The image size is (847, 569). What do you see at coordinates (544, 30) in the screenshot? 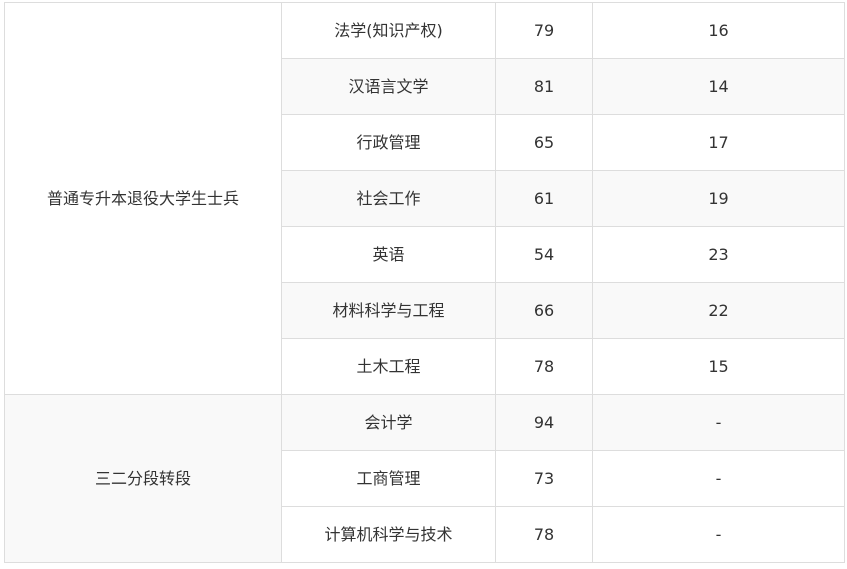
I see `score-cell: 79` at bounding box center [544, 30].